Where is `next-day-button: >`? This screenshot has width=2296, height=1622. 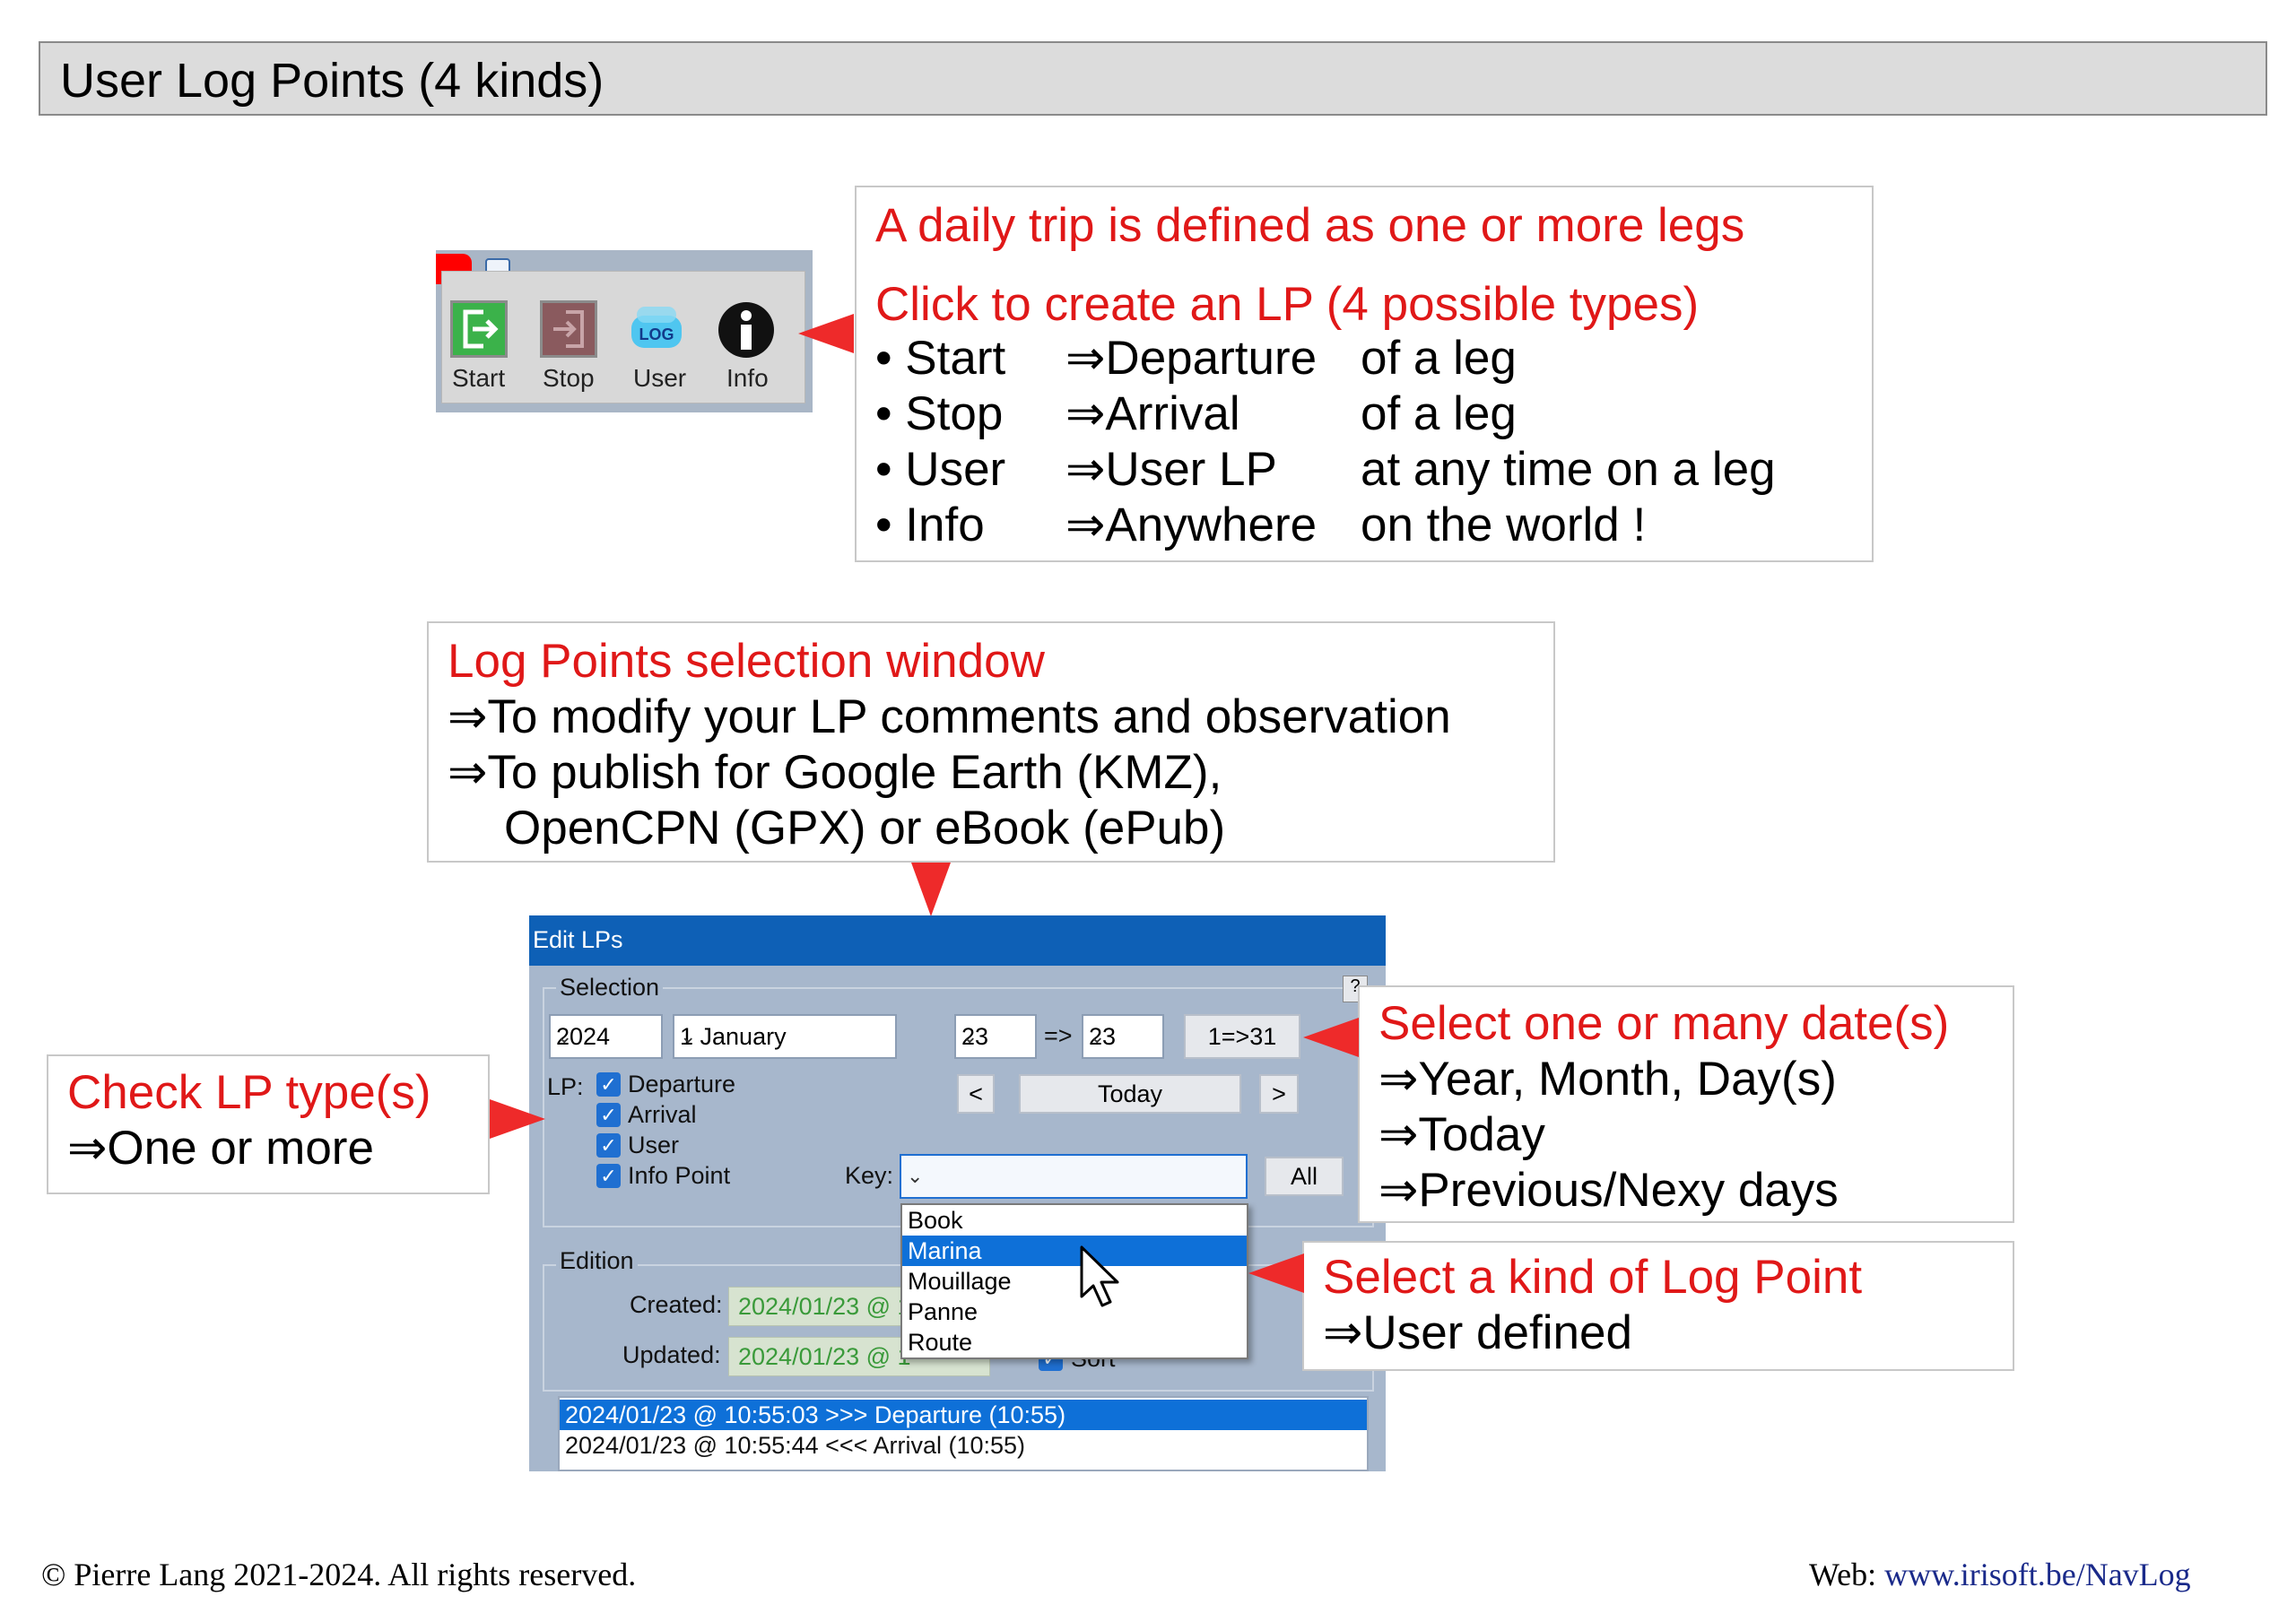
next-day-button: > is located at coordinates (1279, 1094).